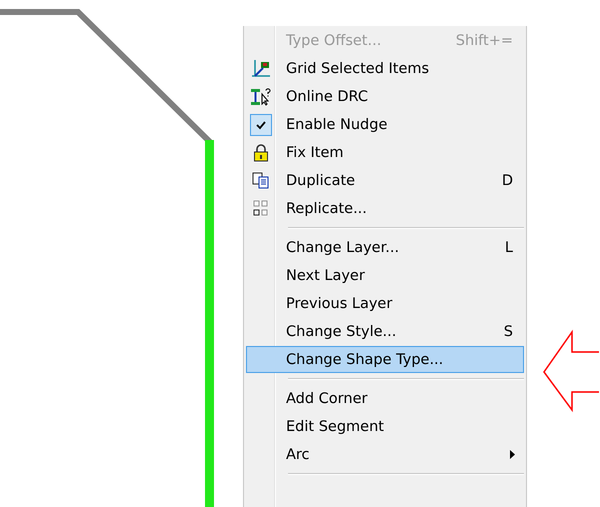 The height and width of the screenshot is (507, 600). What do you see at coordinates (385, 152) in the screenshot?
I see `menu-item: Fix Item` at bounding box center [385, 152].